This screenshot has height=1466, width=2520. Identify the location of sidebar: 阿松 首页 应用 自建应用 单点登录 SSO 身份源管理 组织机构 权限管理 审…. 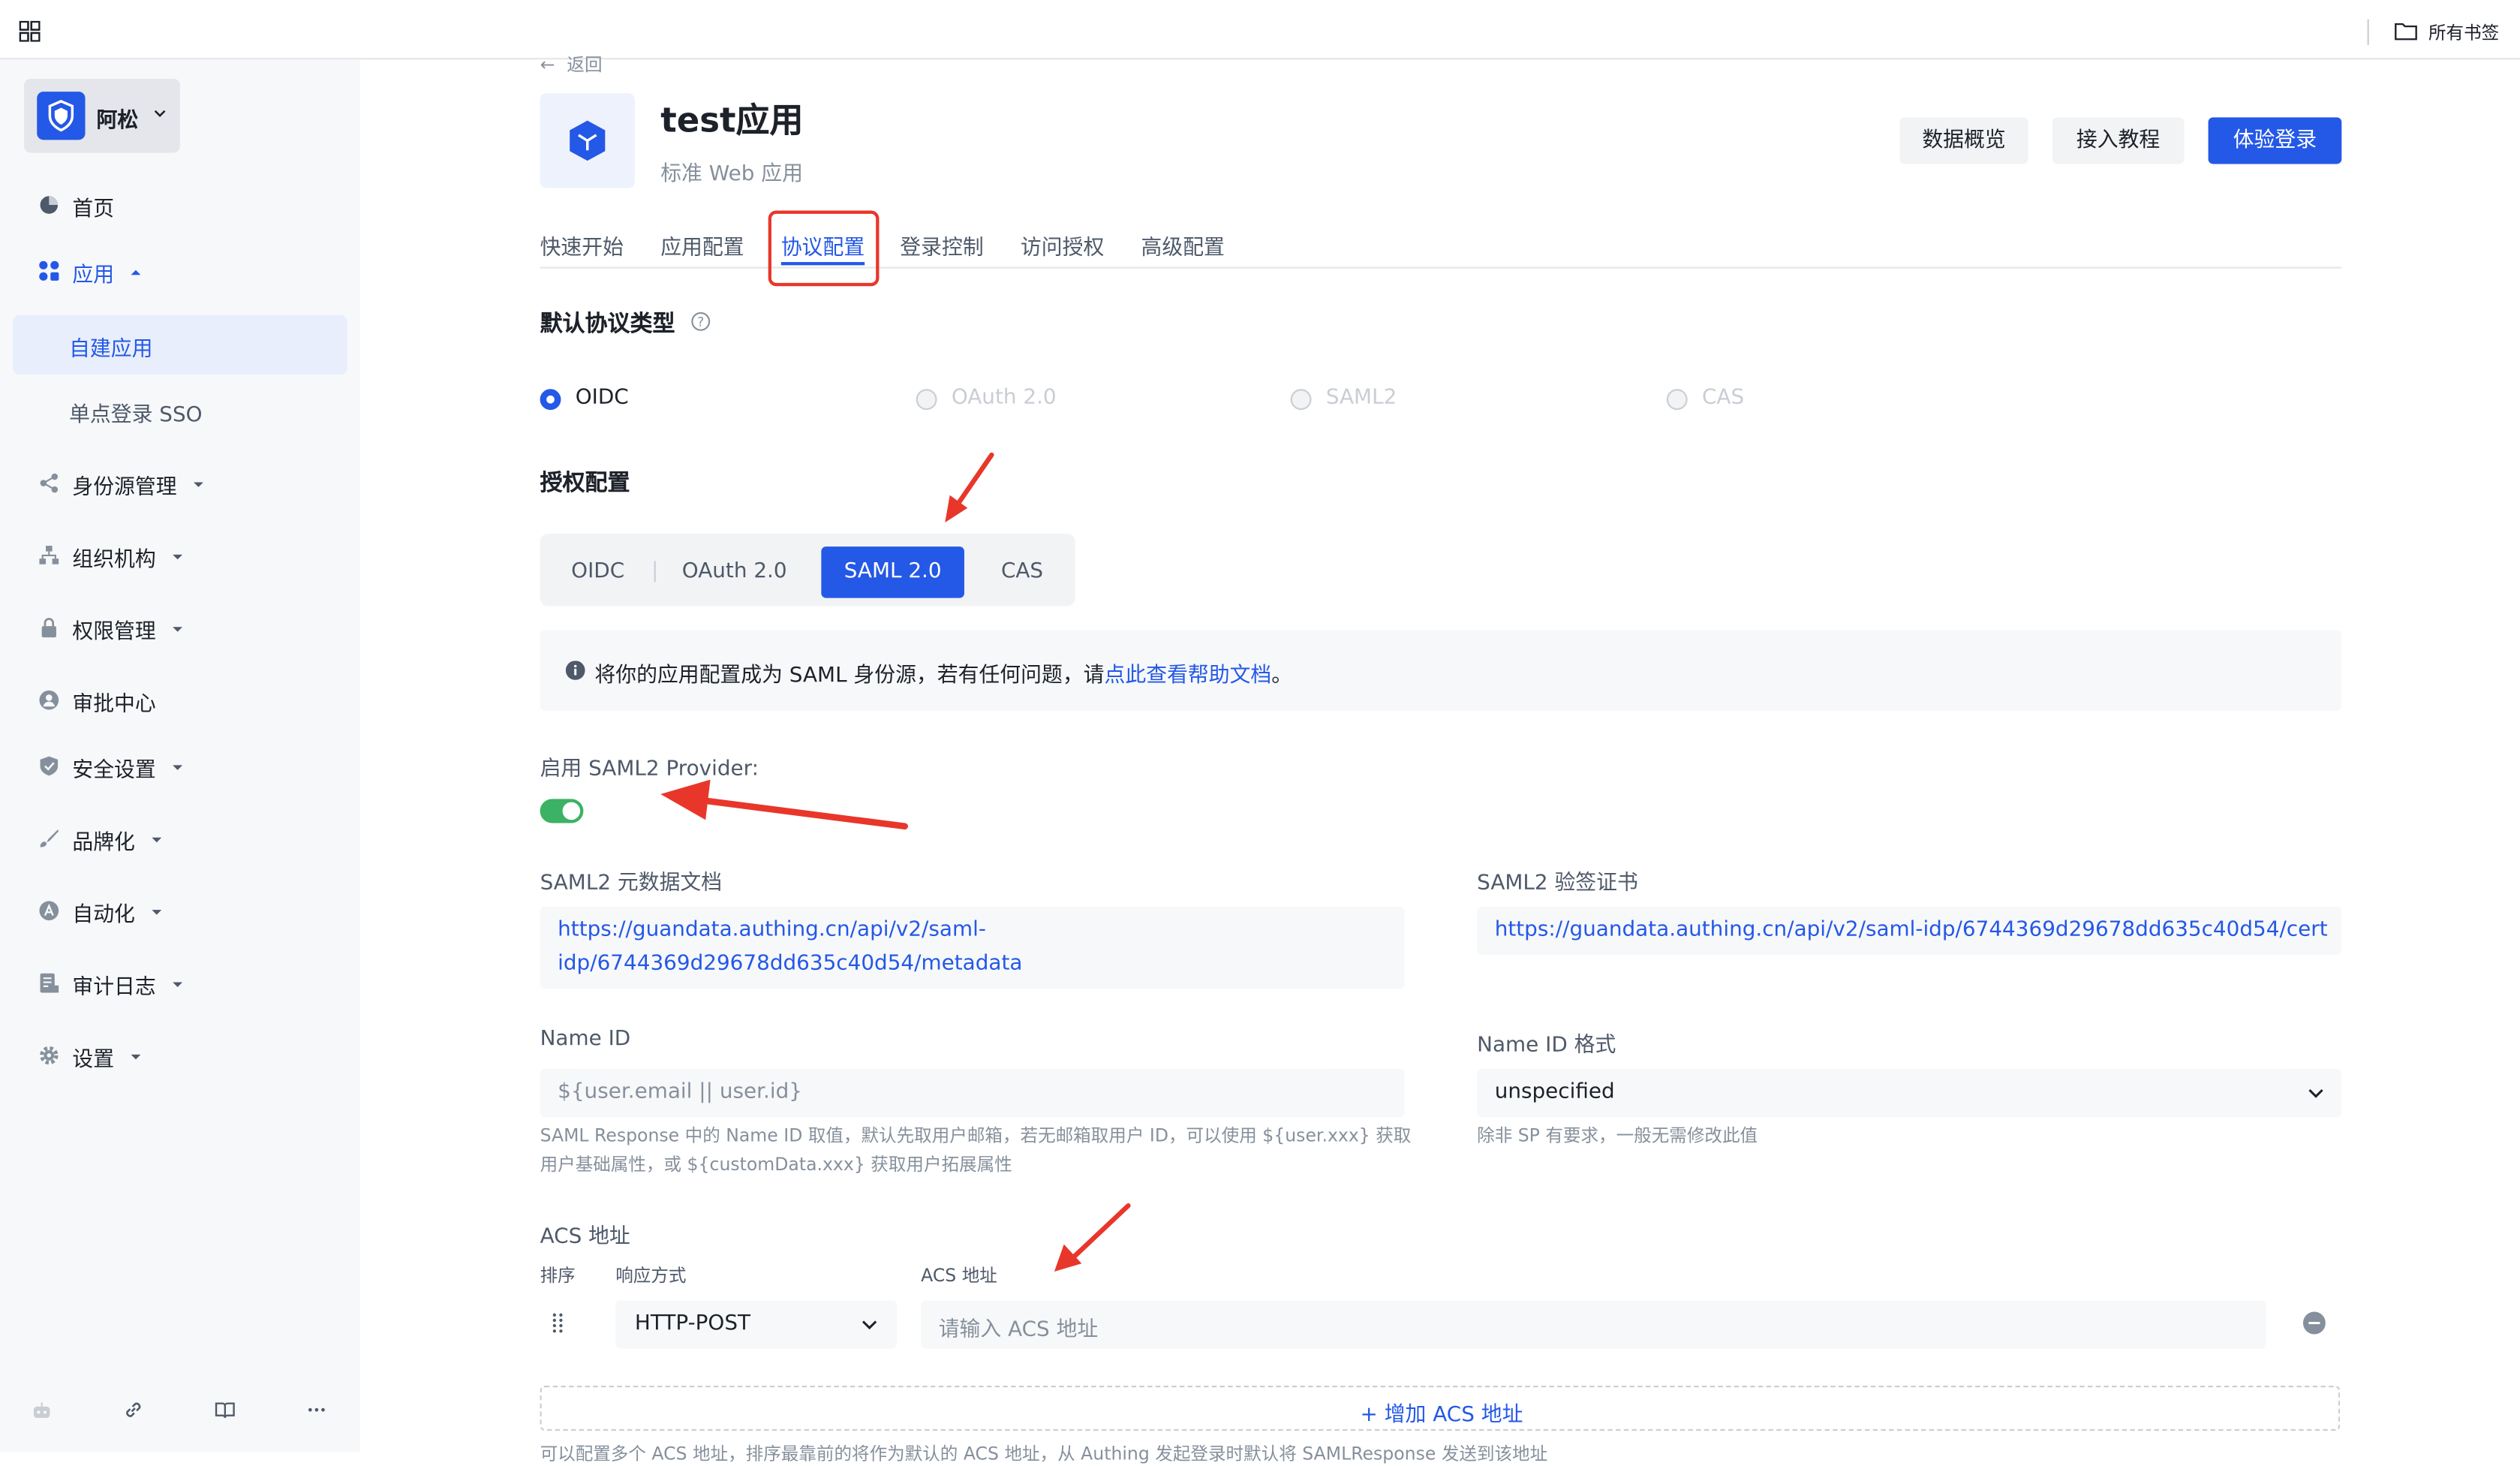
(180, 755).